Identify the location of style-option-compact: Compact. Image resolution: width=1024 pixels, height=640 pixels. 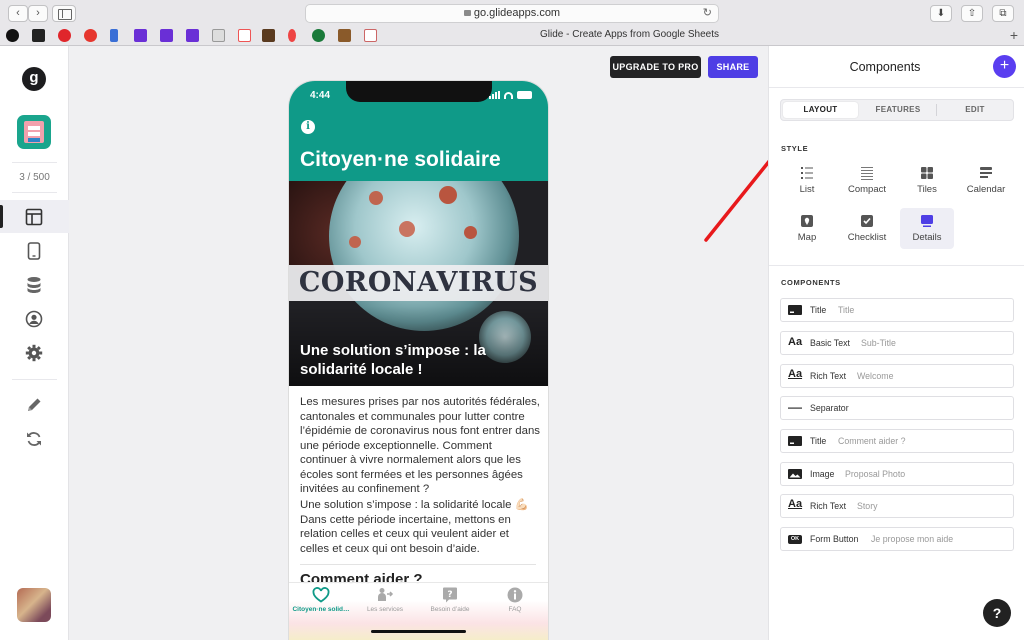
(867, 180).